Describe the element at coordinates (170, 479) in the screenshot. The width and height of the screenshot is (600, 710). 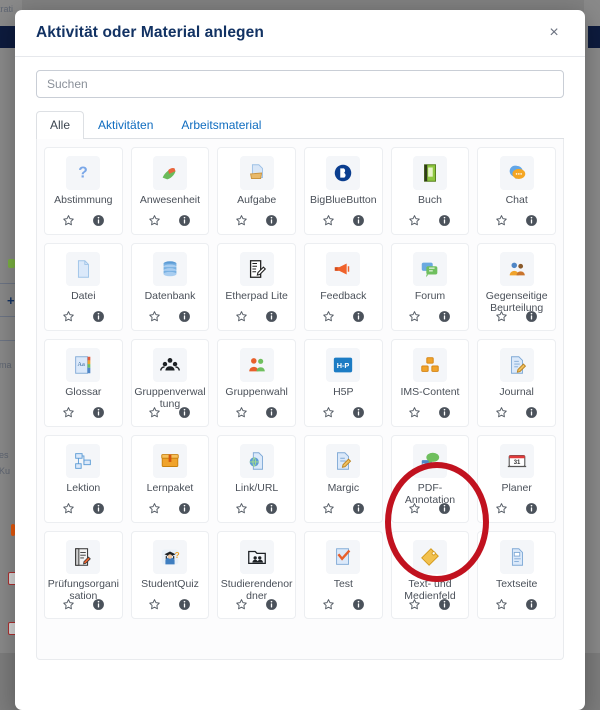
I see `activity-card: Lernpaket` at that location.